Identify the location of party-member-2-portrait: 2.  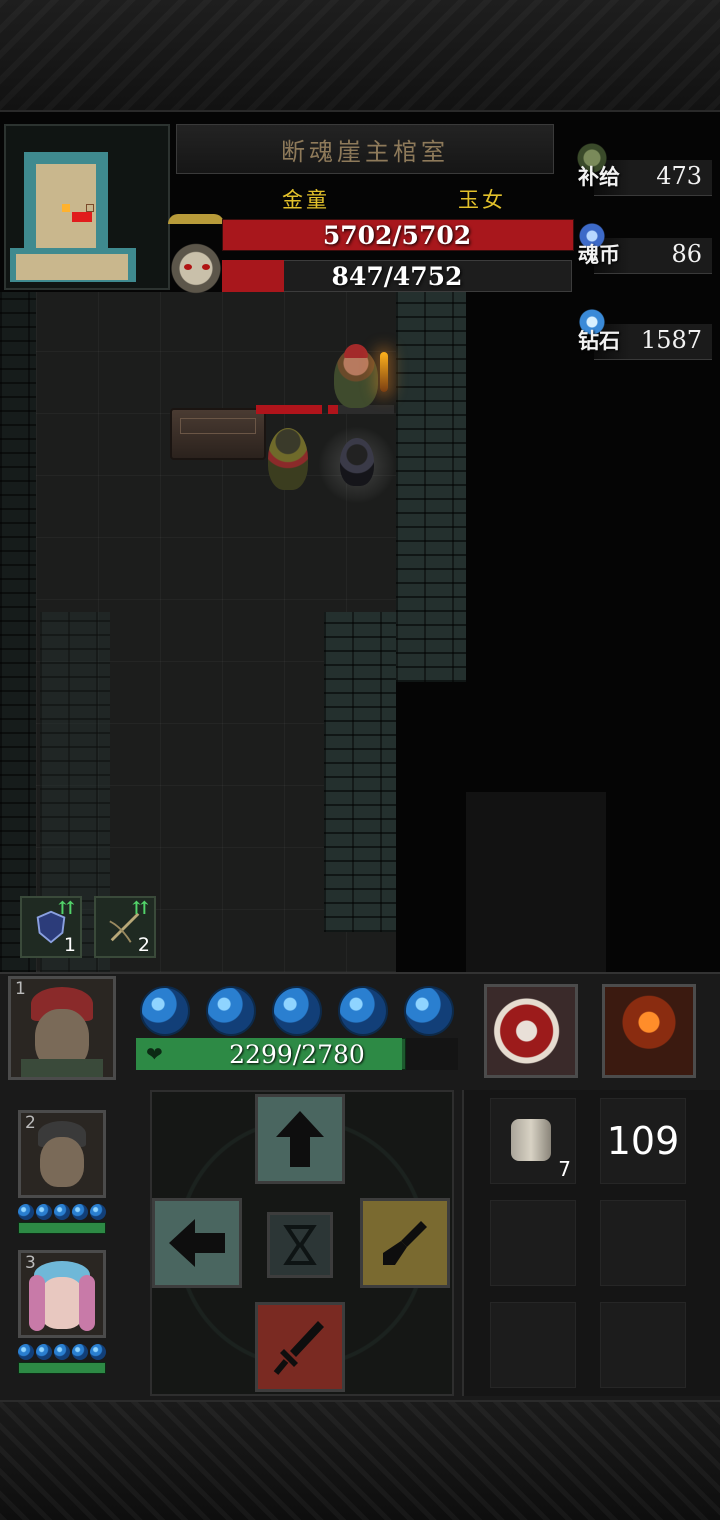
(62, 1154).